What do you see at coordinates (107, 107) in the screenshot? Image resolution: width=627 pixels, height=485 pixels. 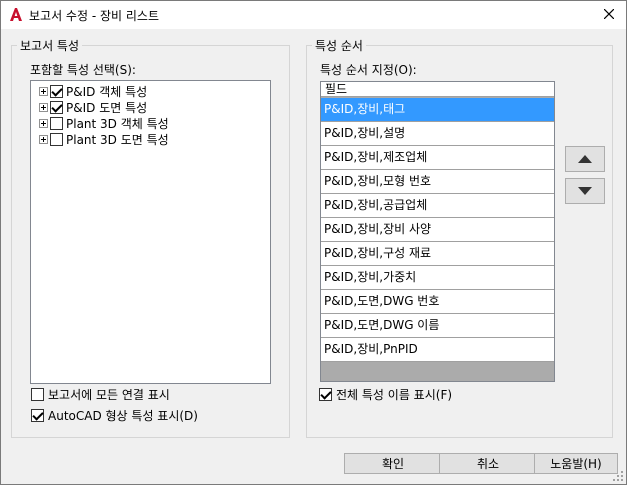 I see `tree-item-label: P&ID 도면 특성` at bounding box center [107, 107].